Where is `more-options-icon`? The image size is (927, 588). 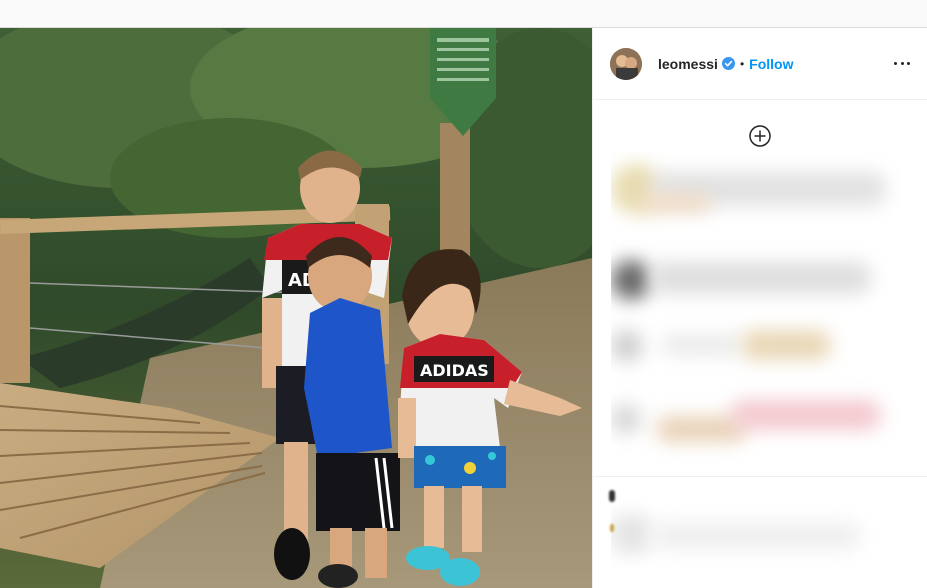
more-options-icon is located at coordinates (902, 64).